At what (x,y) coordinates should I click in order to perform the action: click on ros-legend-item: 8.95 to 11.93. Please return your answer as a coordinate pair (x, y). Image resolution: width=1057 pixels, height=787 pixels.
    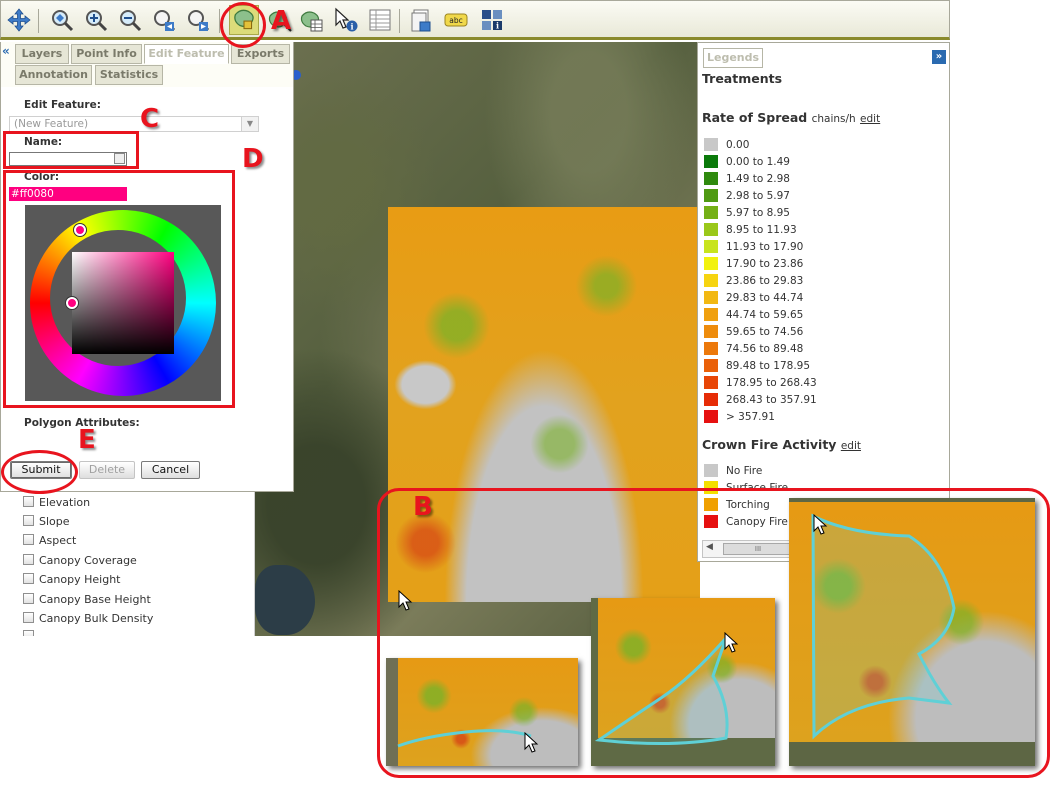
    Looking at the image, I should click on (750, 230).